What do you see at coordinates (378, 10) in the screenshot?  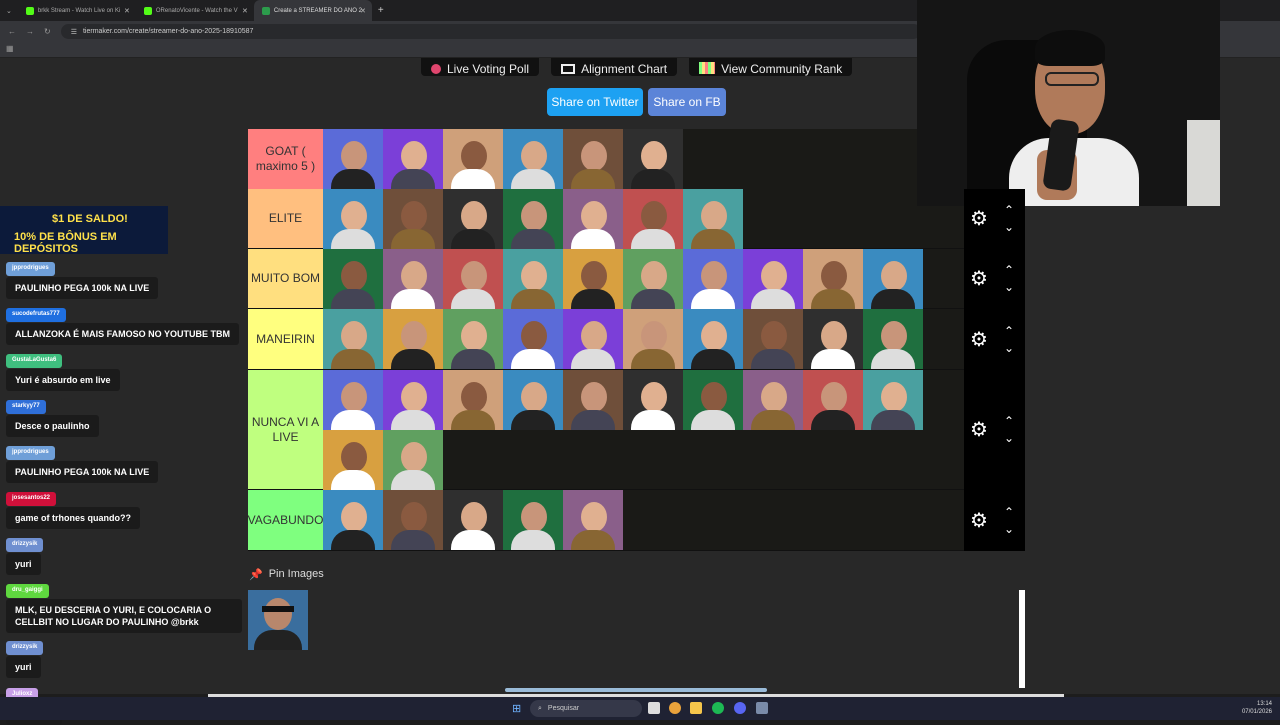 I see `new-tab-button: +` at bounding box center [378, 10].